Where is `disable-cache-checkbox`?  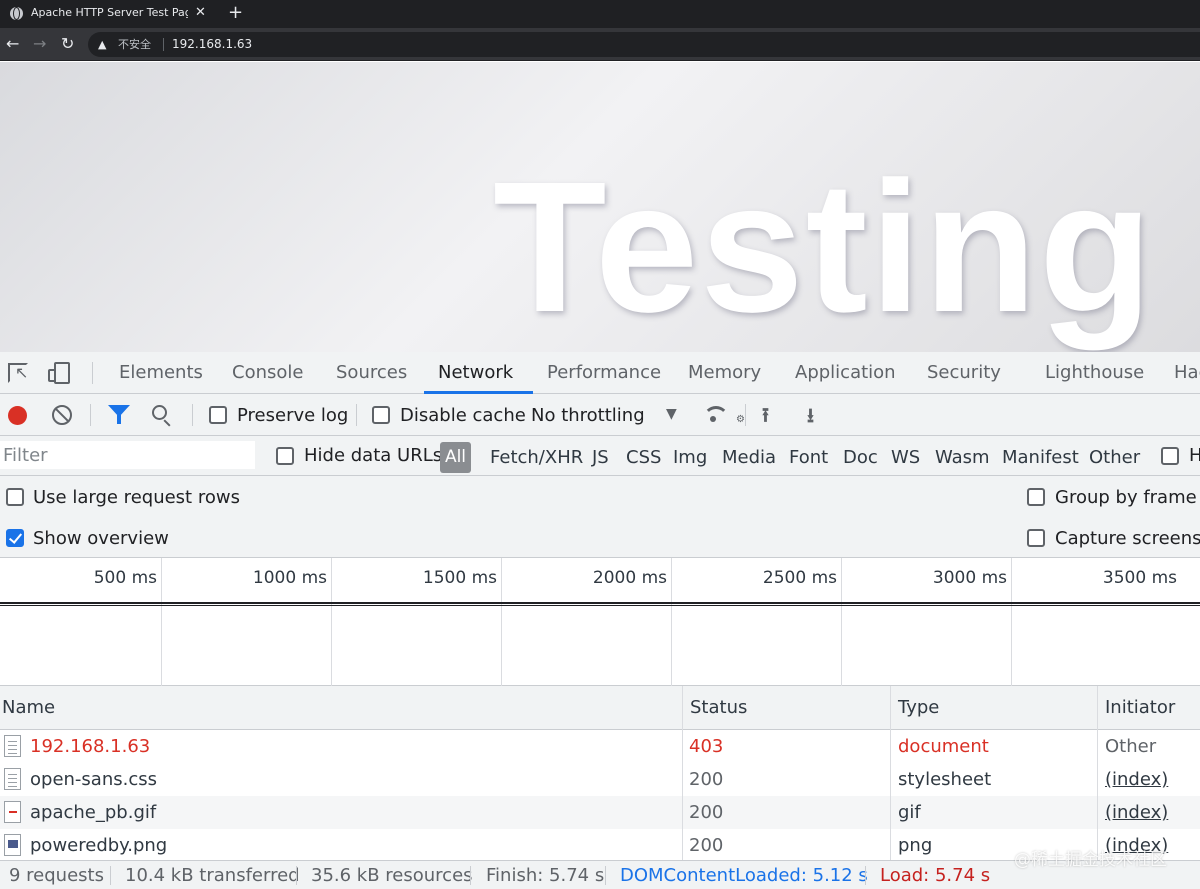
disable-cache-checkbox is located at coordinates (381, 415).